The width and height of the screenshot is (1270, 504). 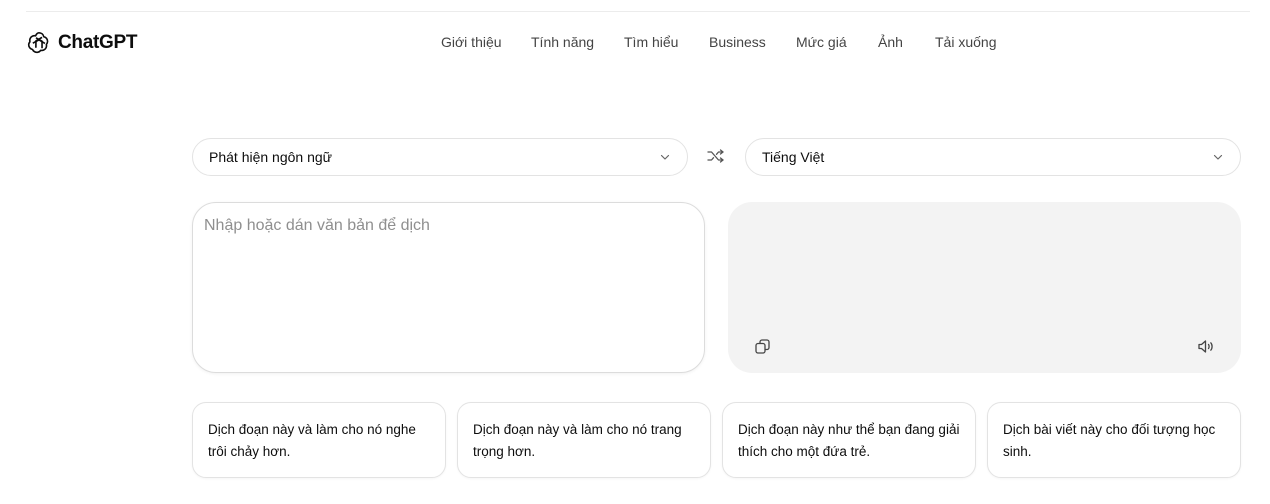 What do you see at coordinates (562, 42) in the screenshot?
I see `nav-item-tinh-nang: Tính năng` at bounding box center [562, 42].